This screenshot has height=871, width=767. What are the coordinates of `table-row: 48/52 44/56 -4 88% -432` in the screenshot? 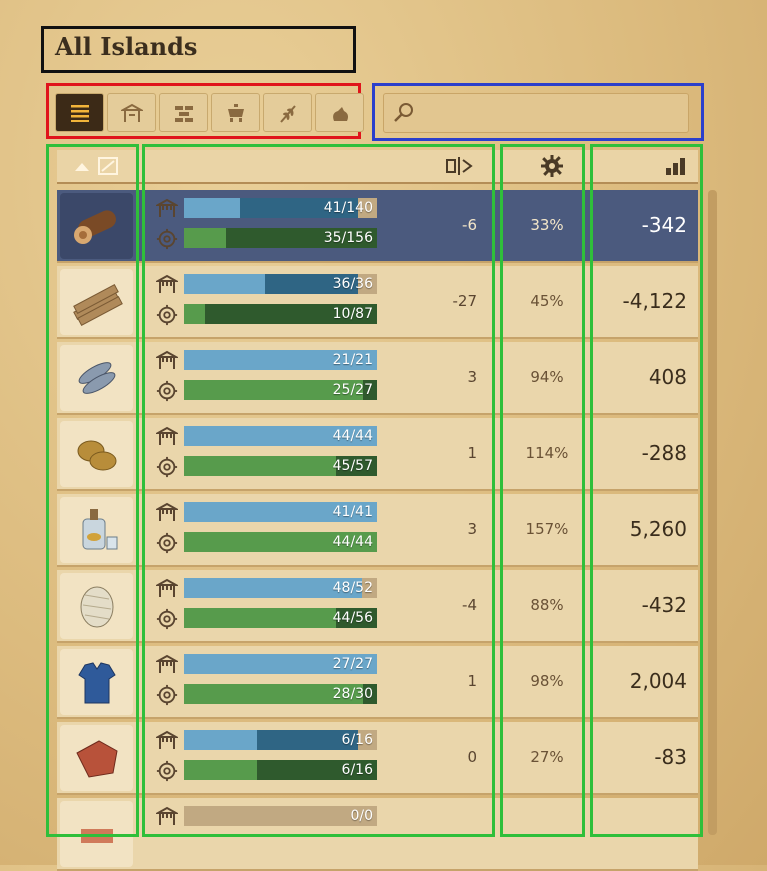 It's located at (377, 606).